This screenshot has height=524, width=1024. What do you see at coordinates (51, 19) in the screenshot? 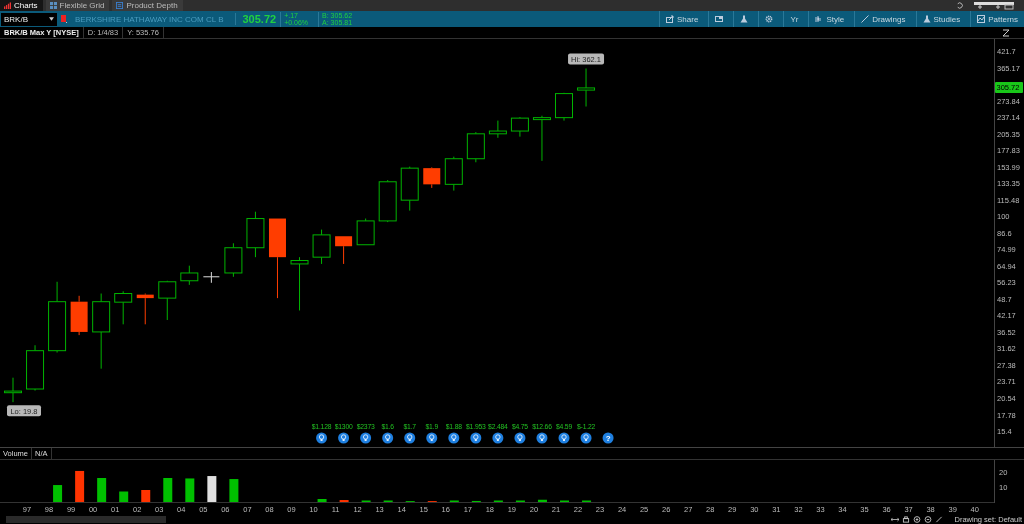
I see `dropdown-icon` at bounding box center [51, 19].